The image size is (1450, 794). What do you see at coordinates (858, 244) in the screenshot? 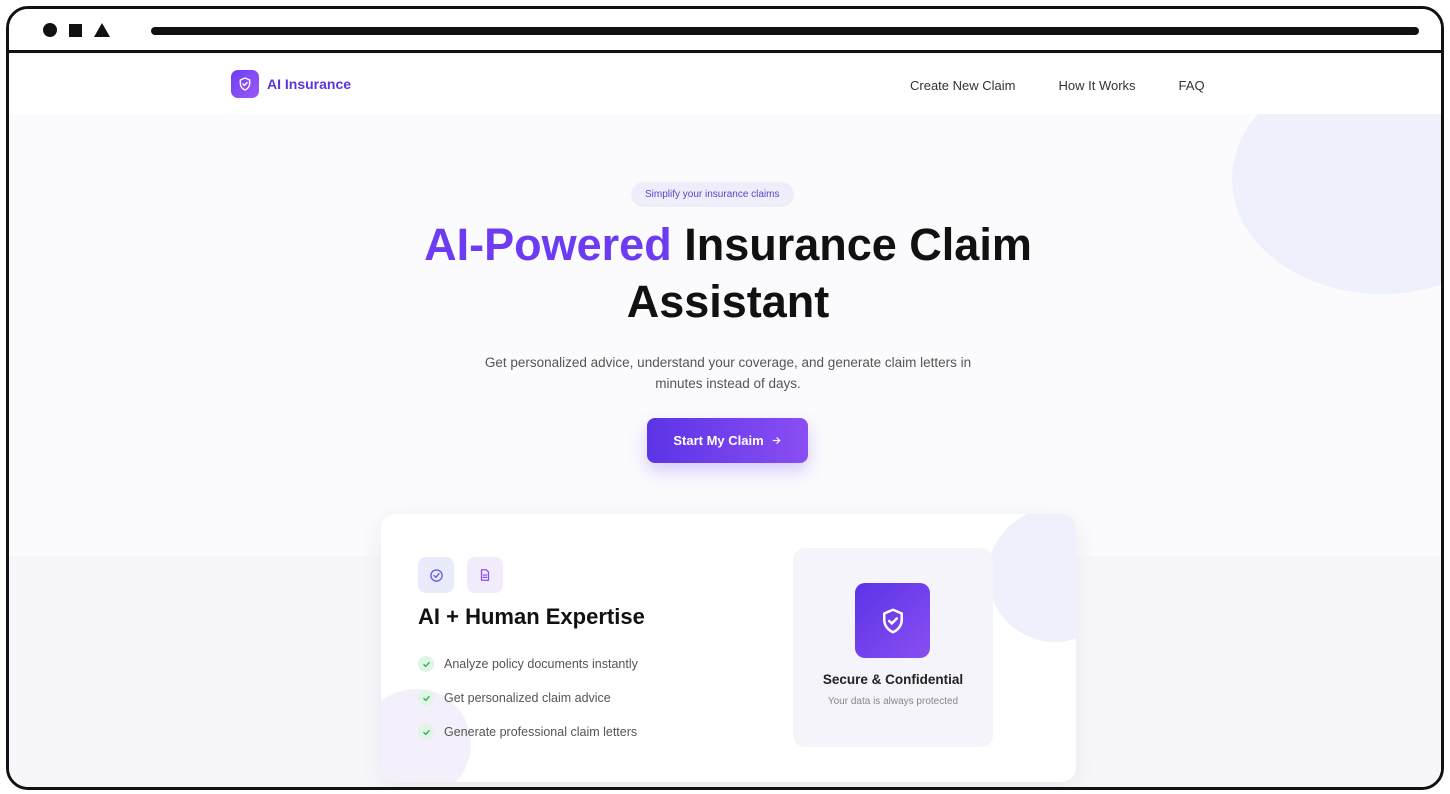
I see `headline-rest: Insurance Claim` at bounding box center [858, 244].